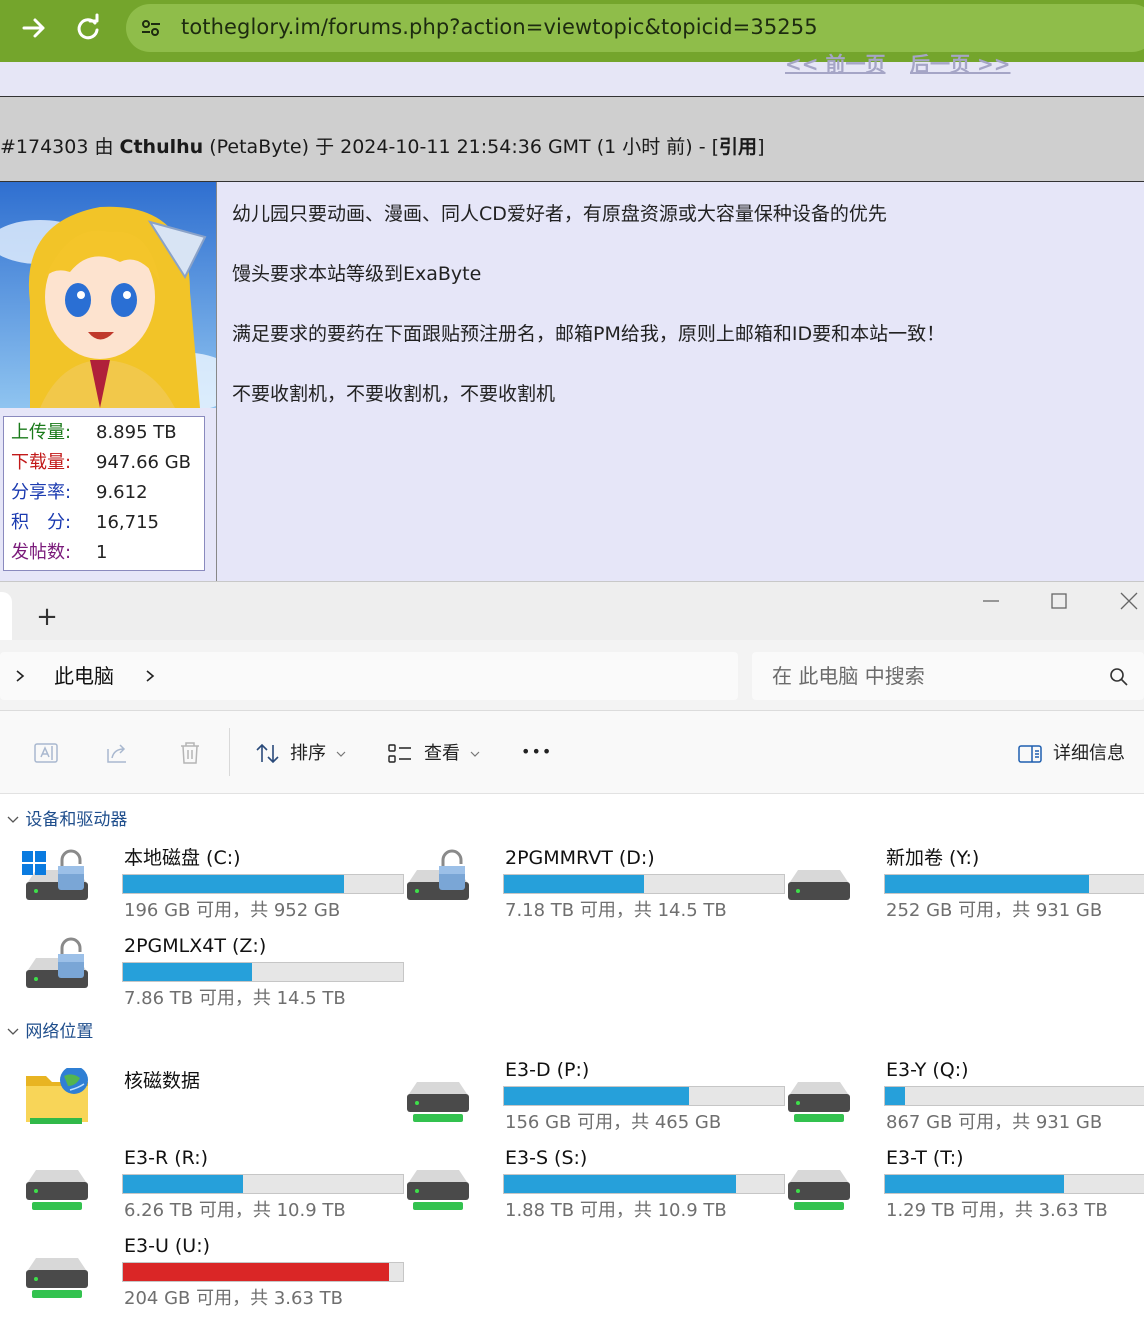 This screenshot has width=1144, height=1327. Describe the element at coordinates (144, 462) in the screenshot. I see `stat-download-value: 947.66 GB` at that location.